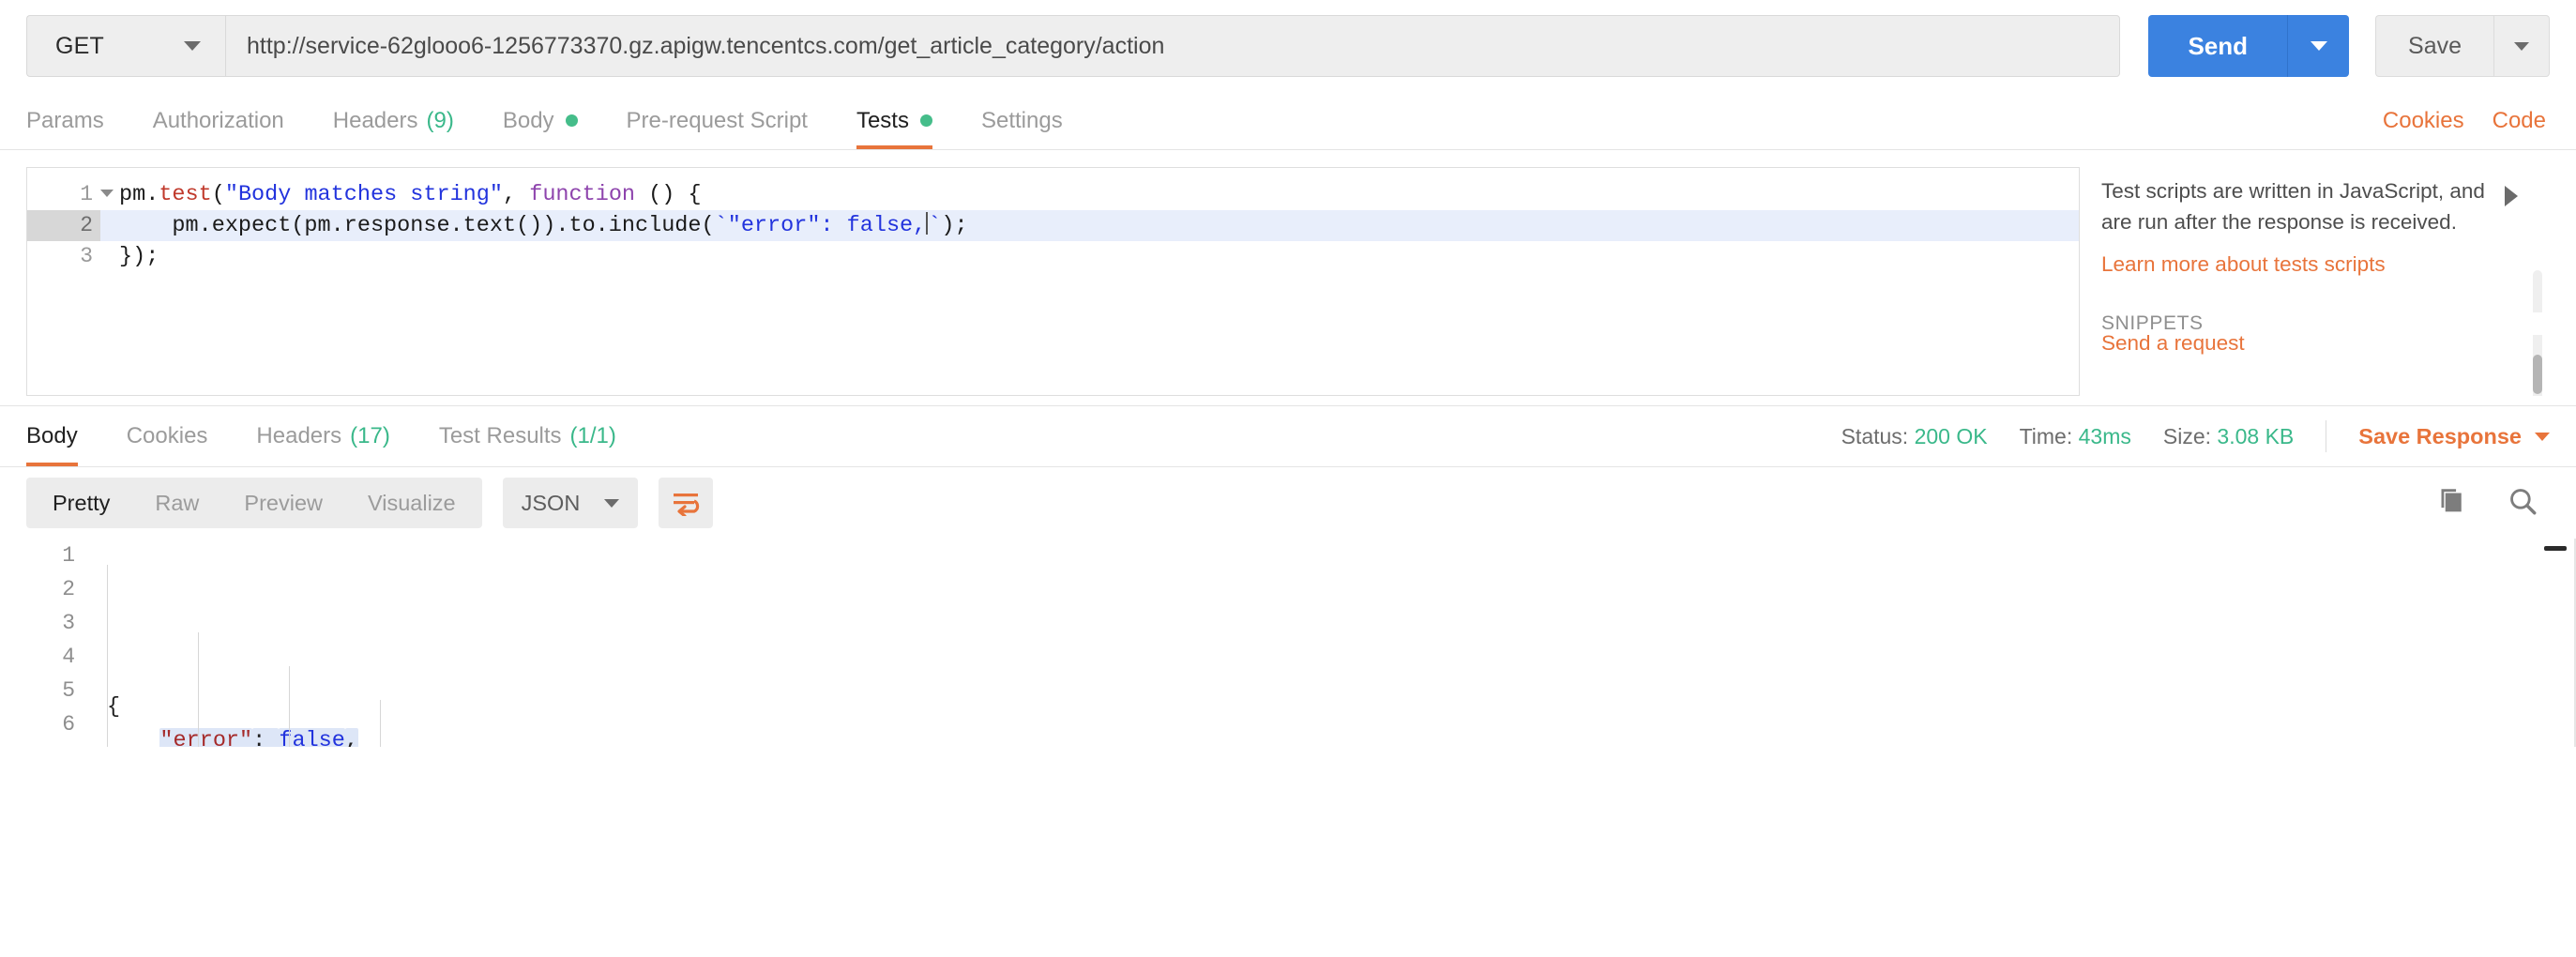 This screenshot has width=2576, height=957. What do you see at coordinates (167, 436) in the screenshot?
I see `response-tab-cookies: Cookies` at bounding box center [167, 436].